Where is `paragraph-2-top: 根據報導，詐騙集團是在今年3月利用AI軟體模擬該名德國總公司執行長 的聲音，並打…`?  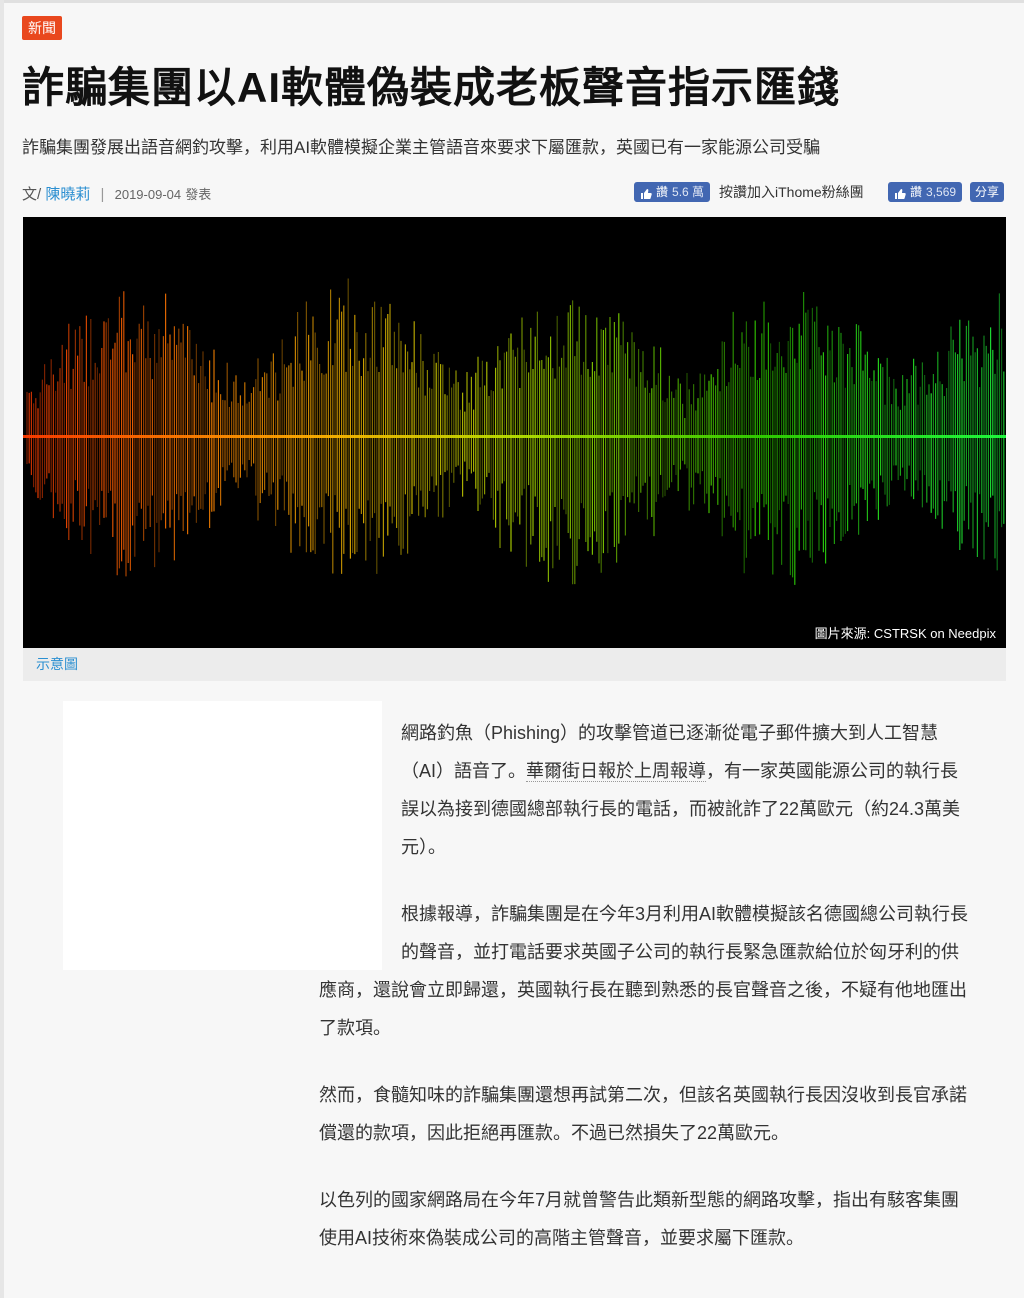 paragraph-2-top: 根據報導，詐騙集團是在今年3月利用AI軟體模擬該名德國總公司執行長 的聲音，並打… is located at coordinates (703, 933).